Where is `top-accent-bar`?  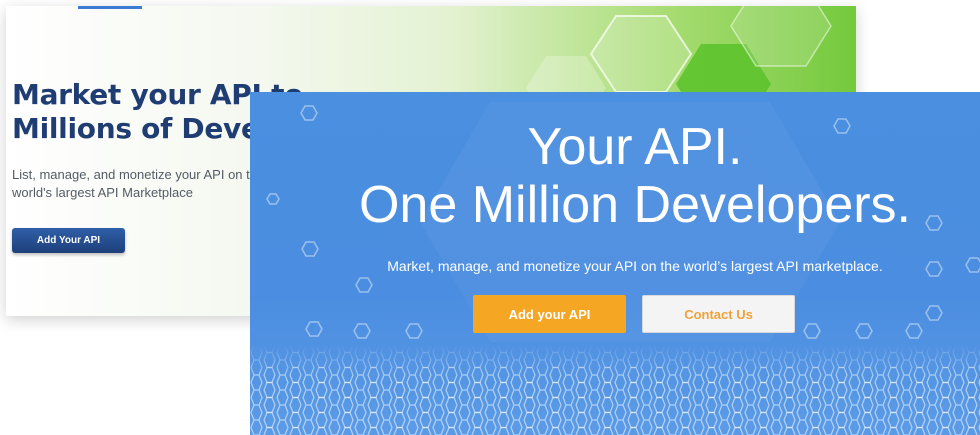 top-accent-bar is located at coordinates (110, 7).